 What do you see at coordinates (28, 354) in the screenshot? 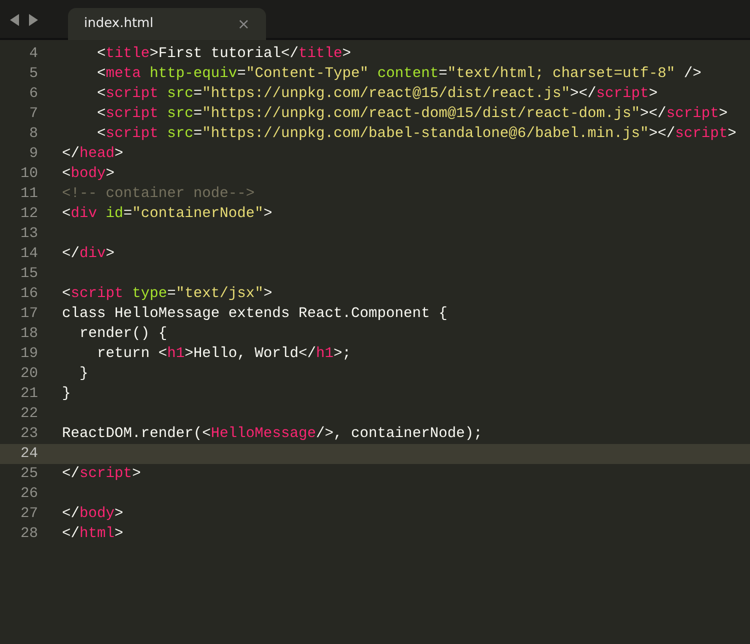
I see `line-number: 19` at bounding box center [28, 354].